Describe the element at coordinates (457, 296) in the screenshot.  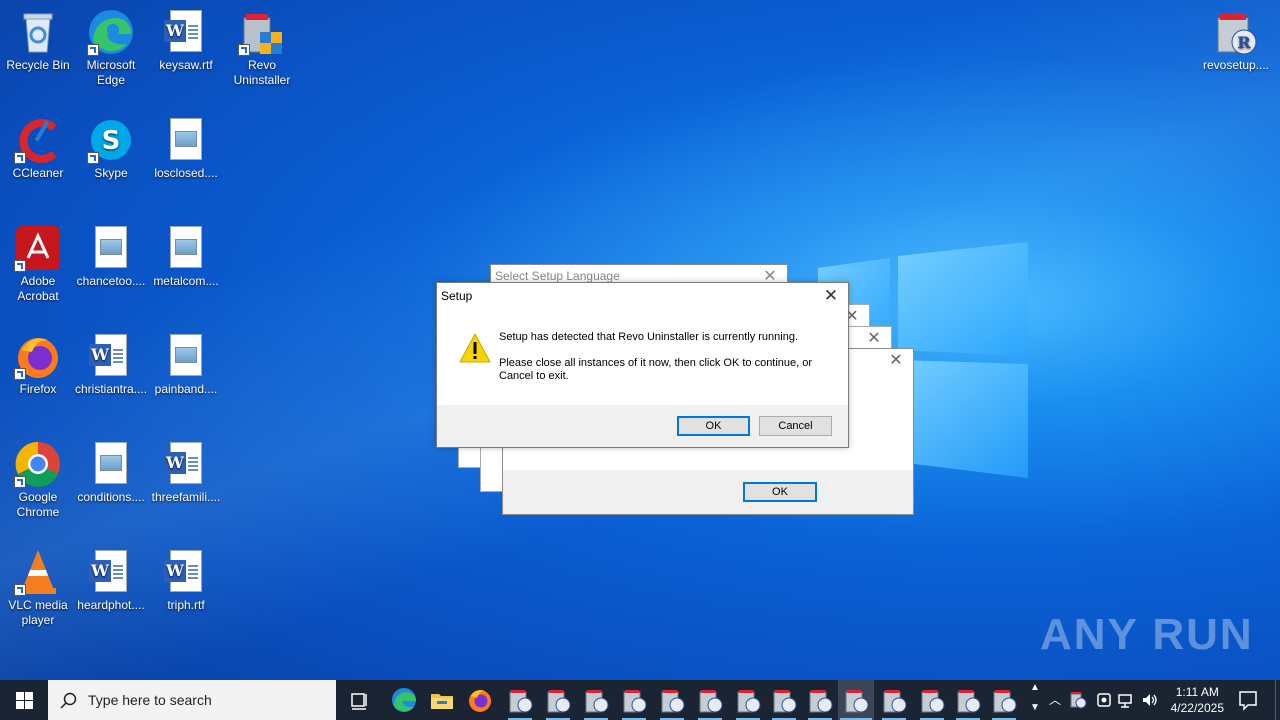
I see `setup-dialog-title: Setup` at that location.